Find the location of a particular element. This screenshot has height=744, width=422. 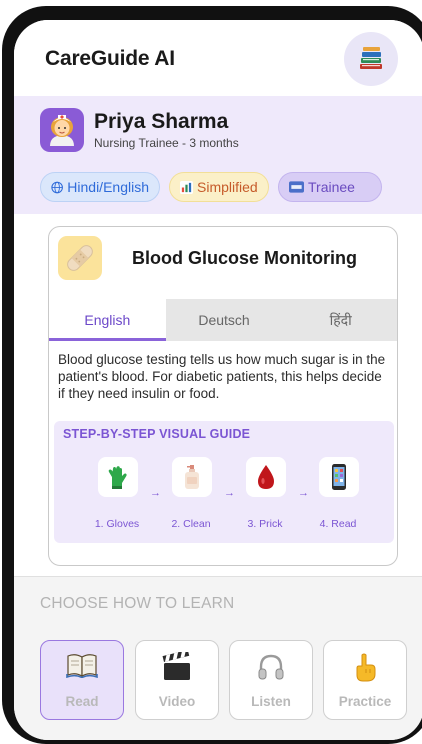

step-label: 3. Prick is located at coordinates (265, 524).